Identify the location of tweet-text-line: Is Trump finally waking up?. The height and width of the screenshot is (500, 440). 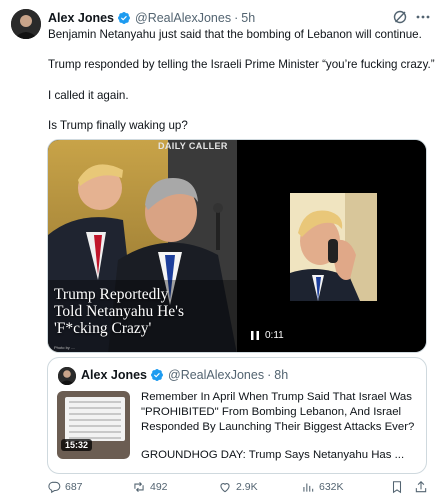
(118, 125).